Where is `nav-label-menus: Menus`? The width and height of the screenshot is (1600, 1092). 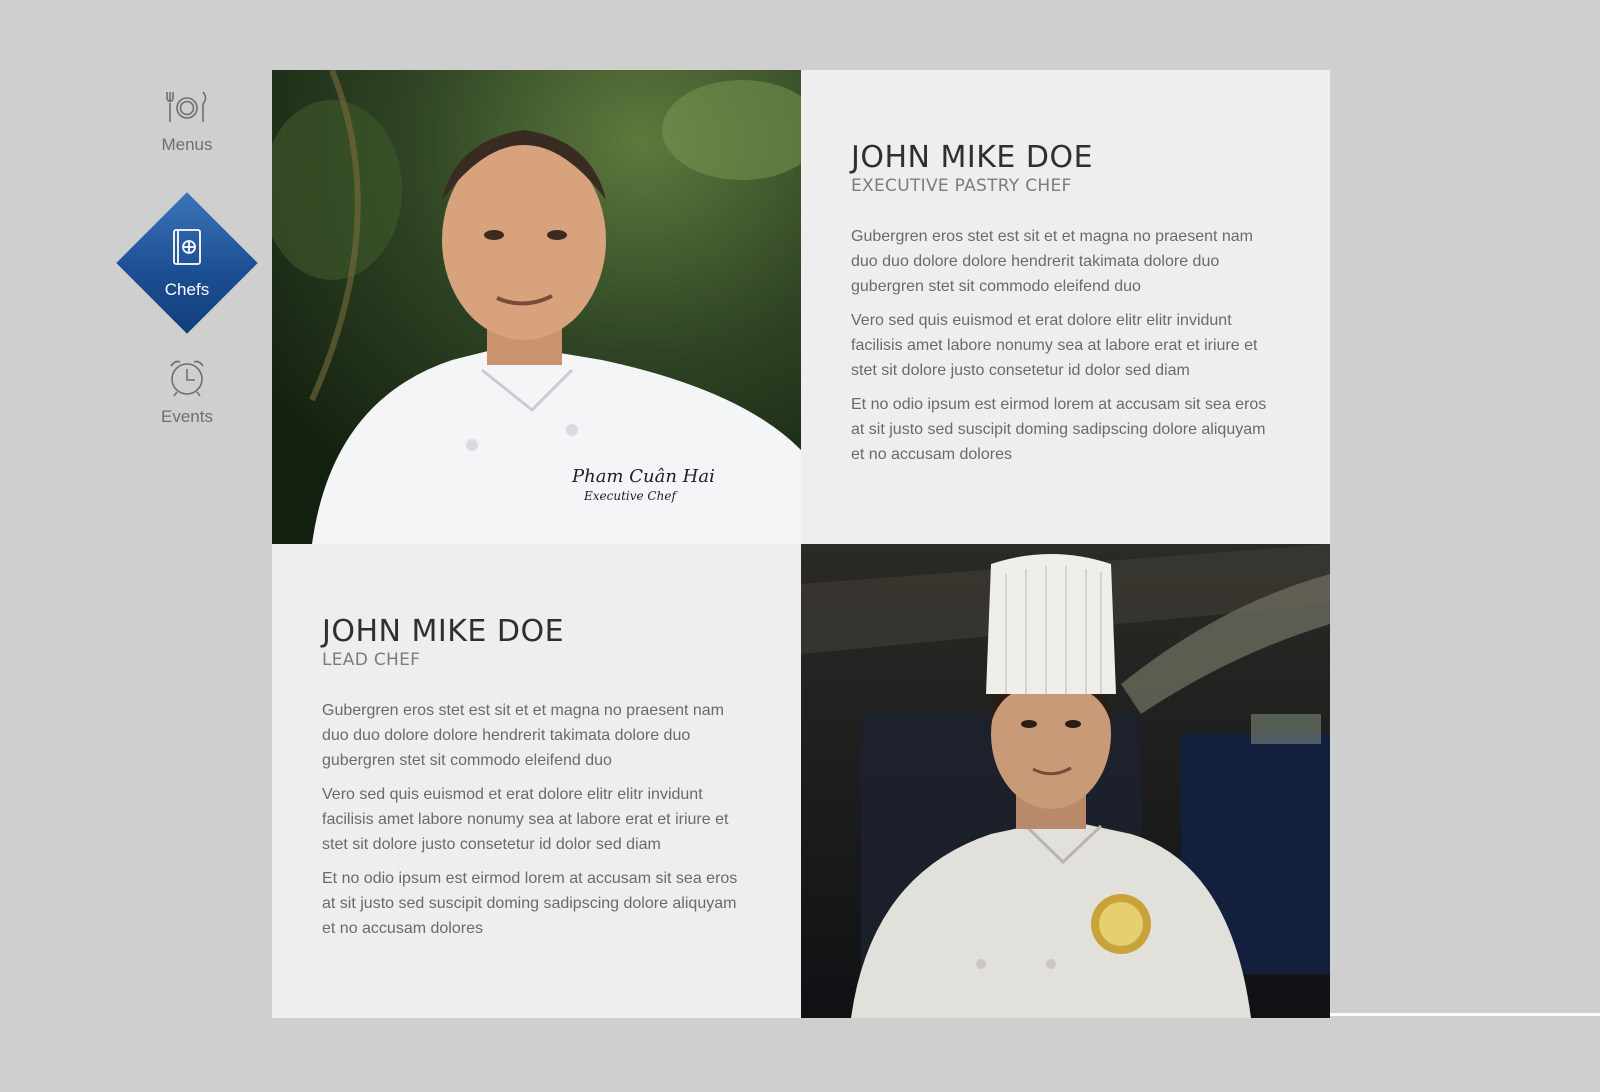 nav-label-menus: Menus is located at coordinates (187, 144).